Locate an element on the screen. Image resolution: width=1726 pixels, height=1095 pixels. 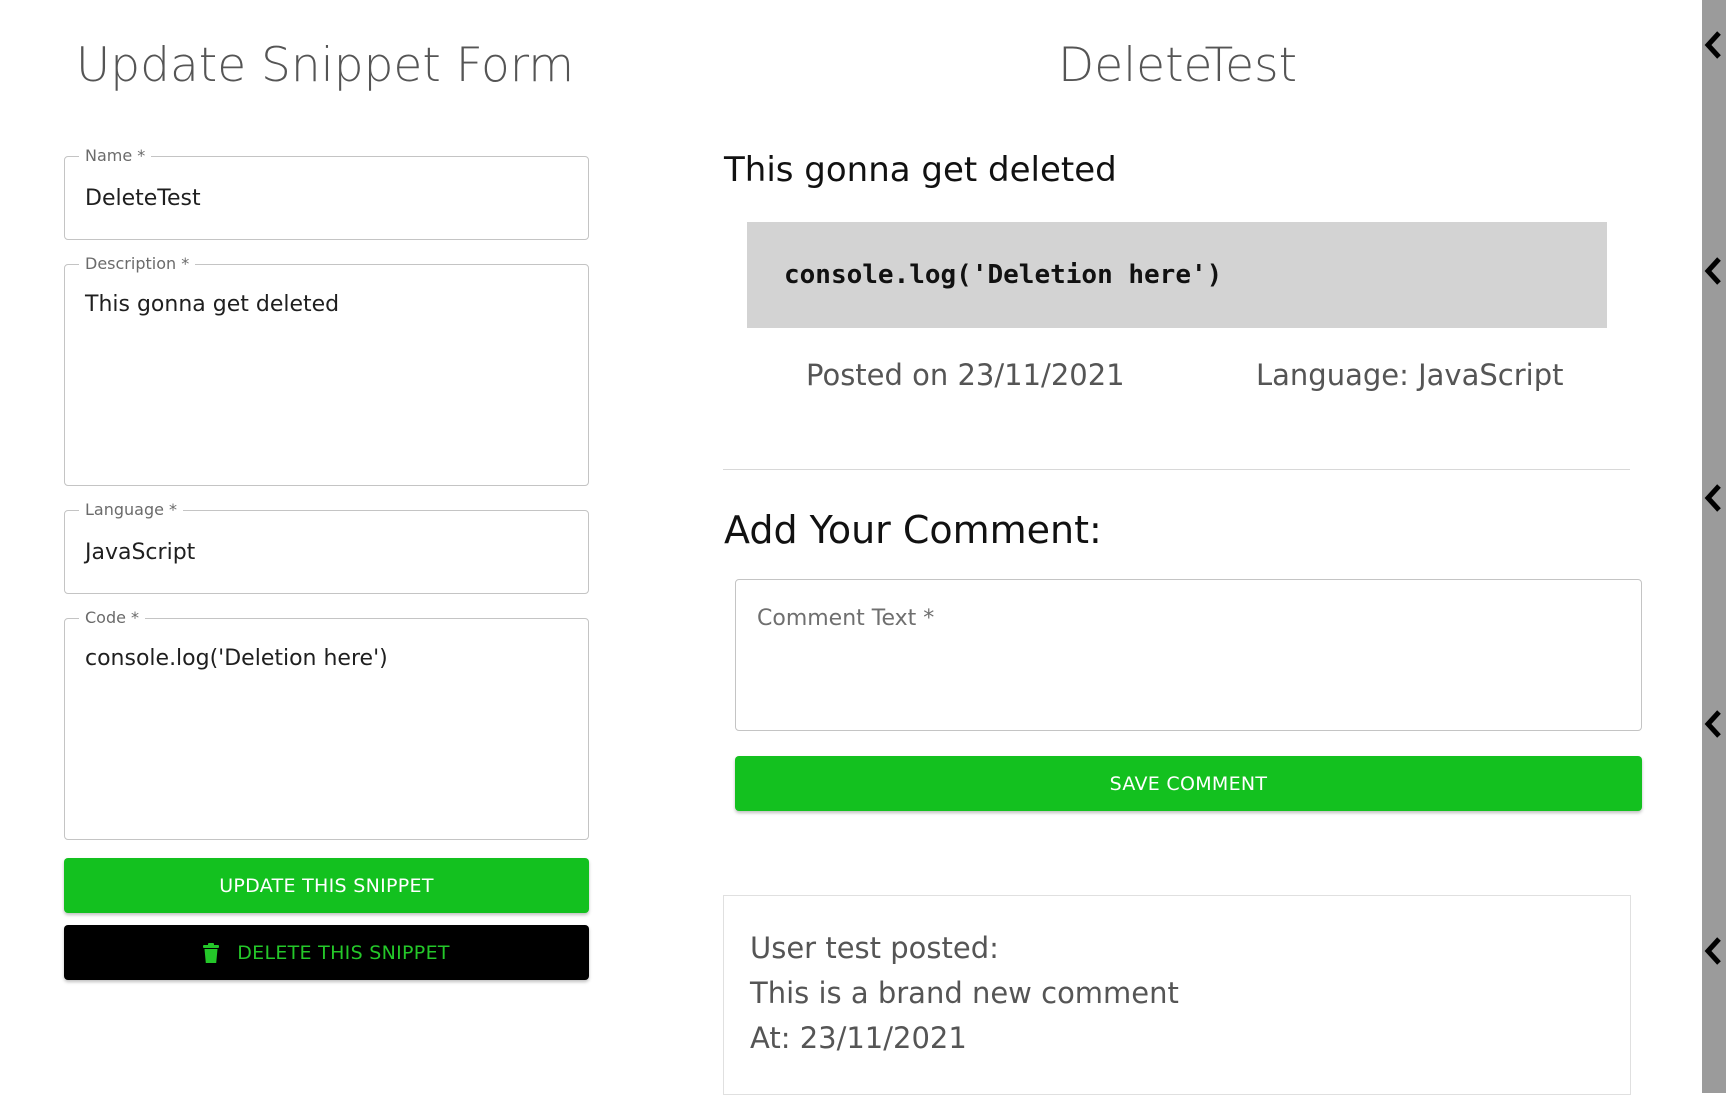
language-field-label: Language * is located at coordinates (131, 509).